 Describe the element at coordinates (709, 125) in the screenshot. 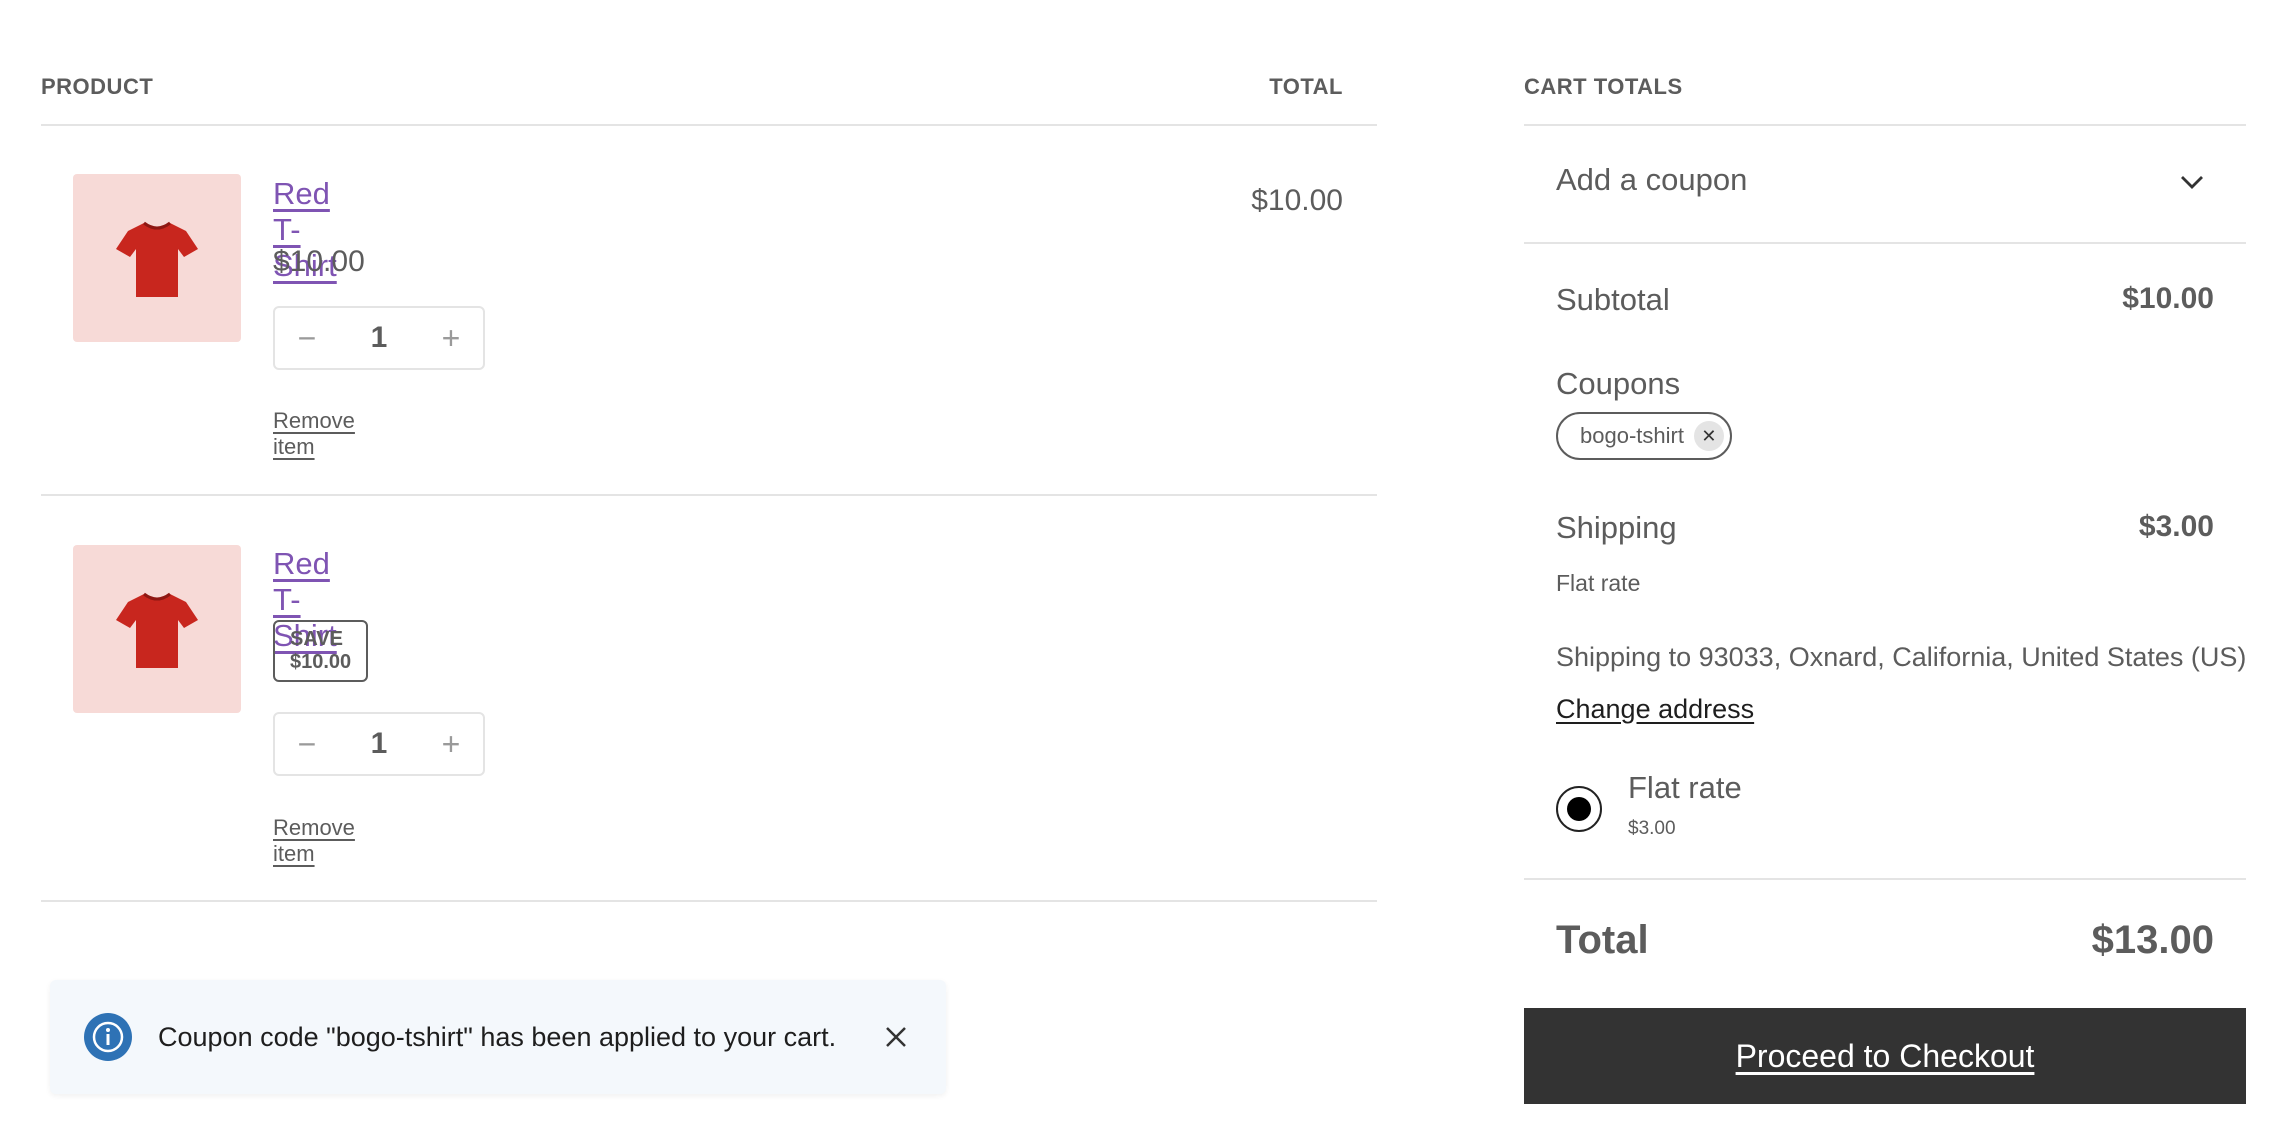

I see `table-header-divider` at that location.